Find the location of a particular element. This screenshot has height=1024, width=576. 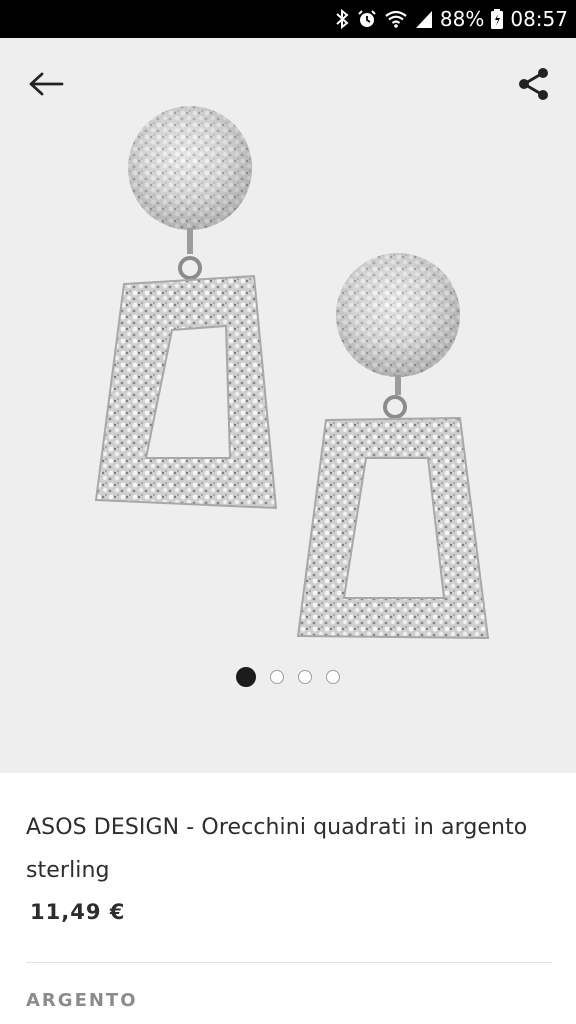

battery-icon is located at coordinates (497, 19).